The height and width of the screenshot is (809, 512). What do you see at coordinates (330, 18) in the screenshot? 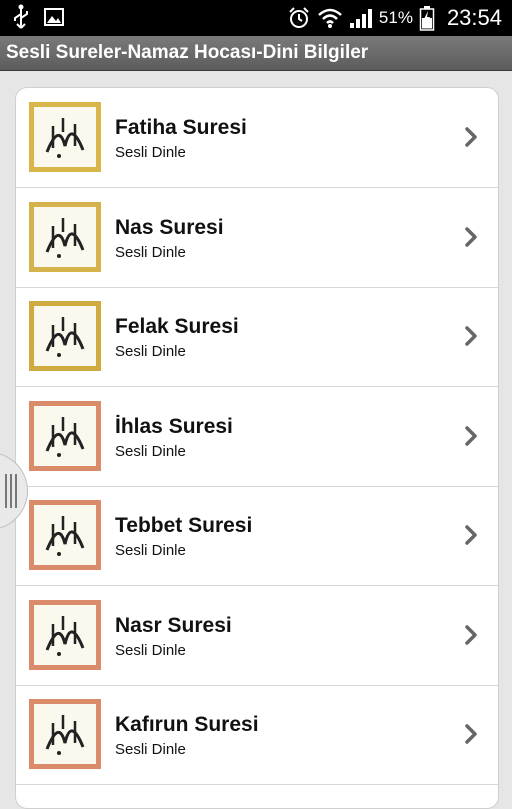
I see `wifi-icon` at bounding box center [330, 18].